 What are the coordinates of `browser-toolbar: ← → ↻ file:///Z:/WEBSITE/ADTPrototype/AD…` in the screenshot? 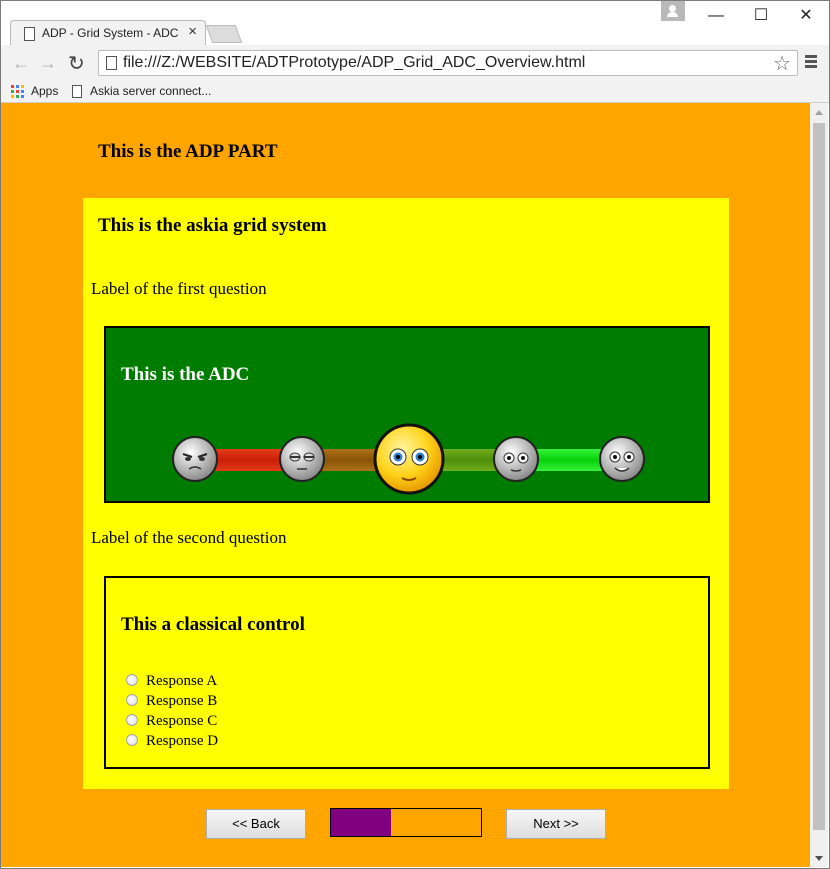 It's located at (415, 63).